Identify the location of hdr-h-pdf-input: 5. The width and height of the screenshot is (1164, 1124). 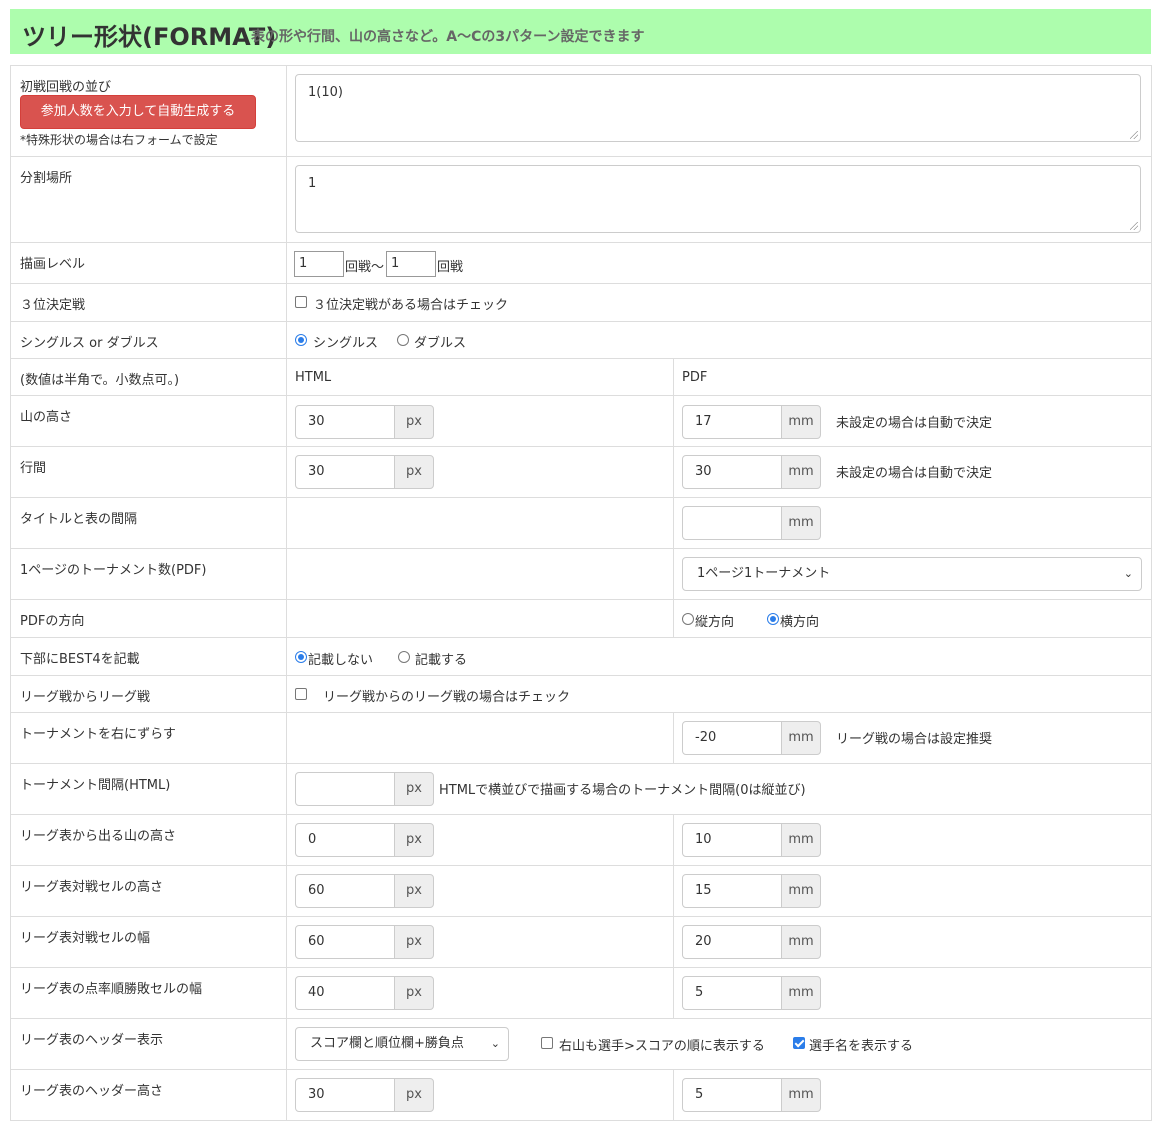
(732, 1095).